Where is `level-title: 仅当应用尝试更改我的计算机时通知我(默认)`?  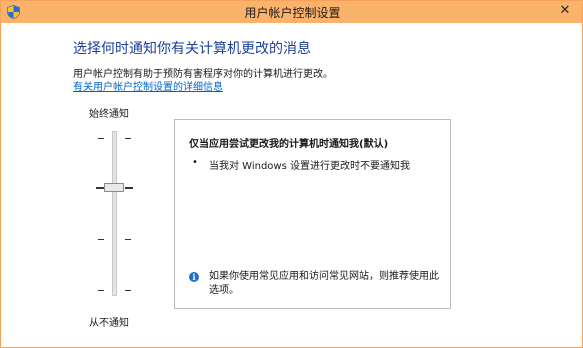 level-title: 仅当应用尝试更改我的计算机时通知我(默认) is located at coordinates (289, 144).